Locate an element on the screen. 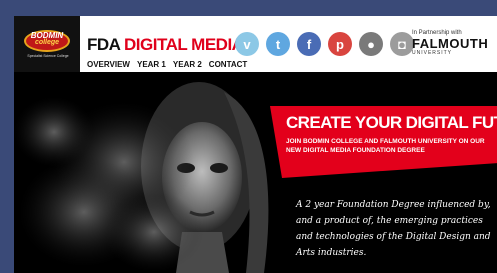  pinterest-icon: p is located at coordinates (340, 44).